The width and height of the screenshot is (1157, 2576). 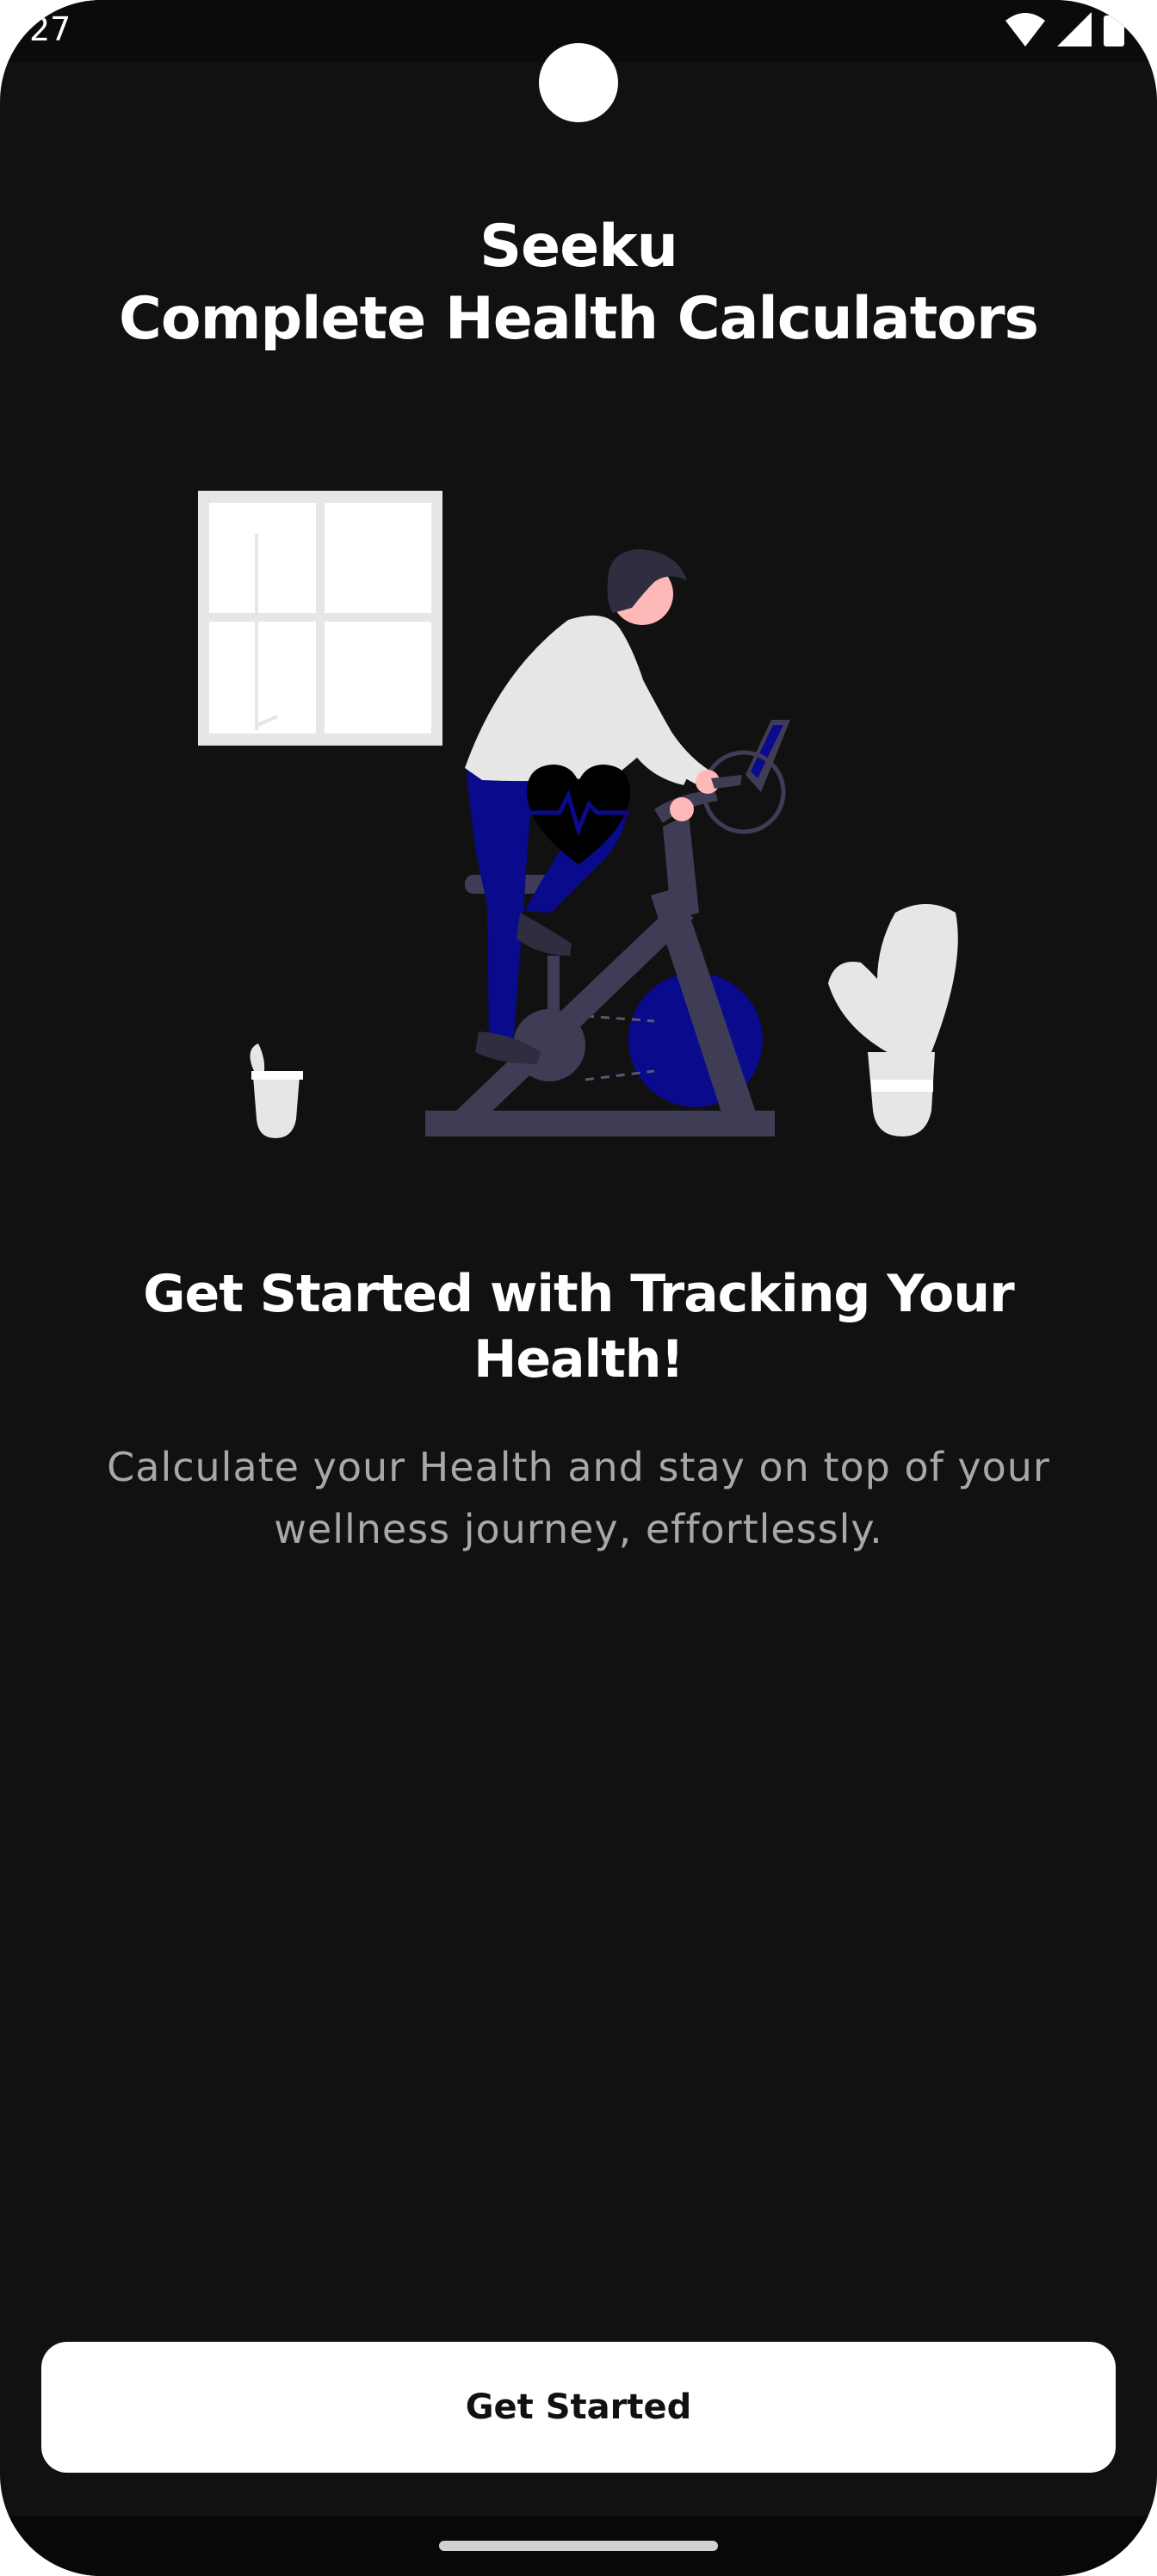 I want to click on wifi-icon, so click(x=1025, y=29).